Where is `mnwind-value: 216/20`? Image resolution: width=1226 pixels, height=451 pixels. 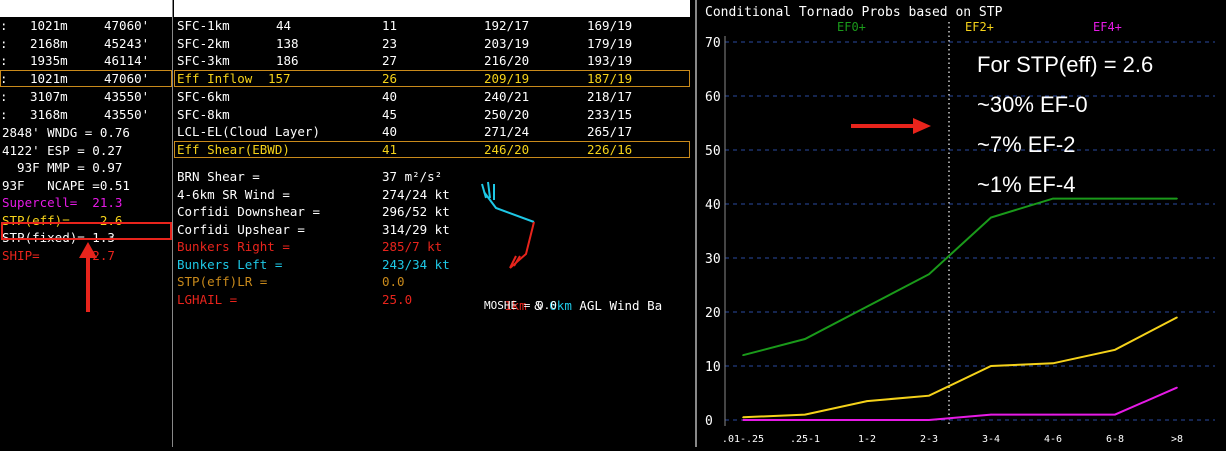 mnwind-value: 216/20 is located at coordinates (507, 61).